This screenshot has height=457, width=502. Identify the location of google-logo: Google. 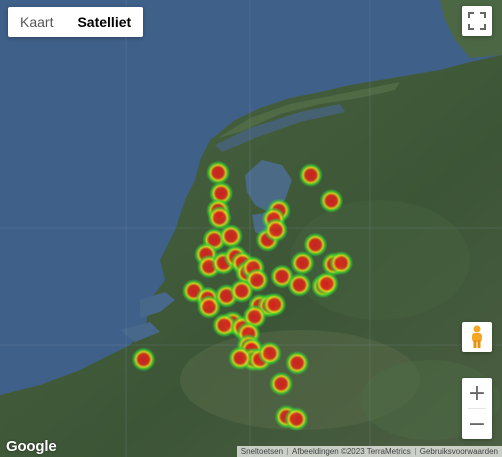
(31, 446).